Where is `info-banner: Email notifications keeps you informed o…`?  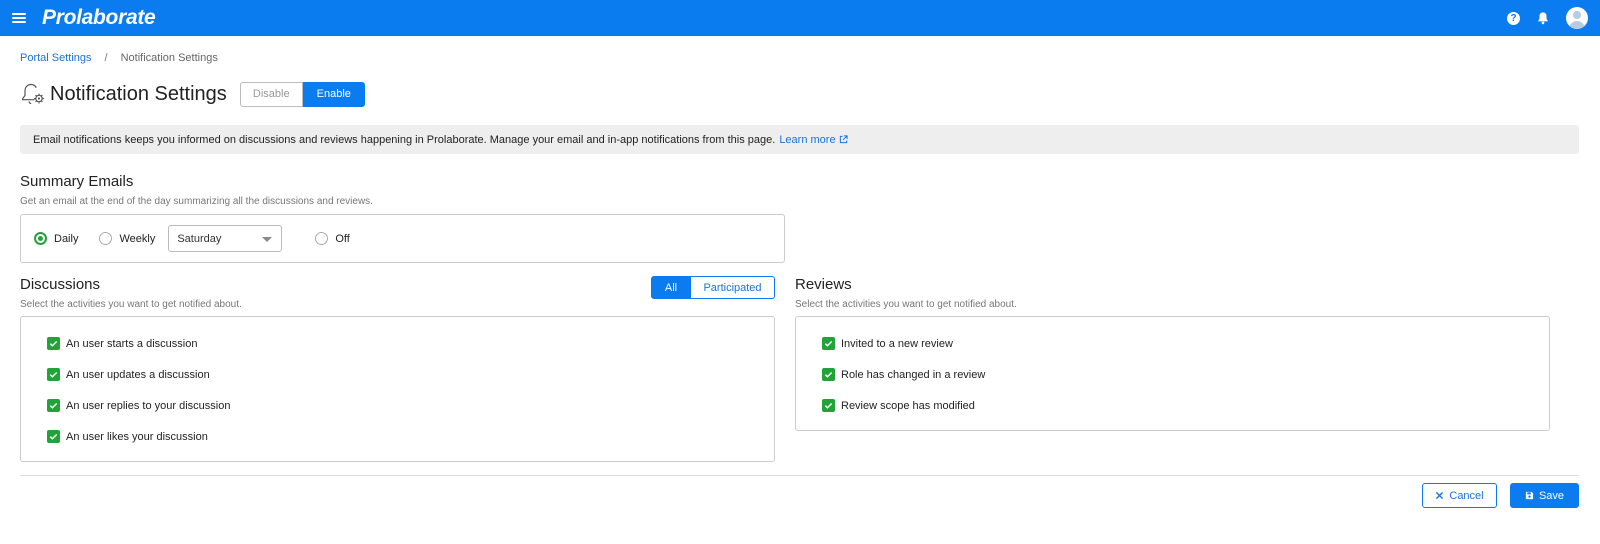
info-banner: Email notifications keeps you informed o… is located at coordinates (799, 139).